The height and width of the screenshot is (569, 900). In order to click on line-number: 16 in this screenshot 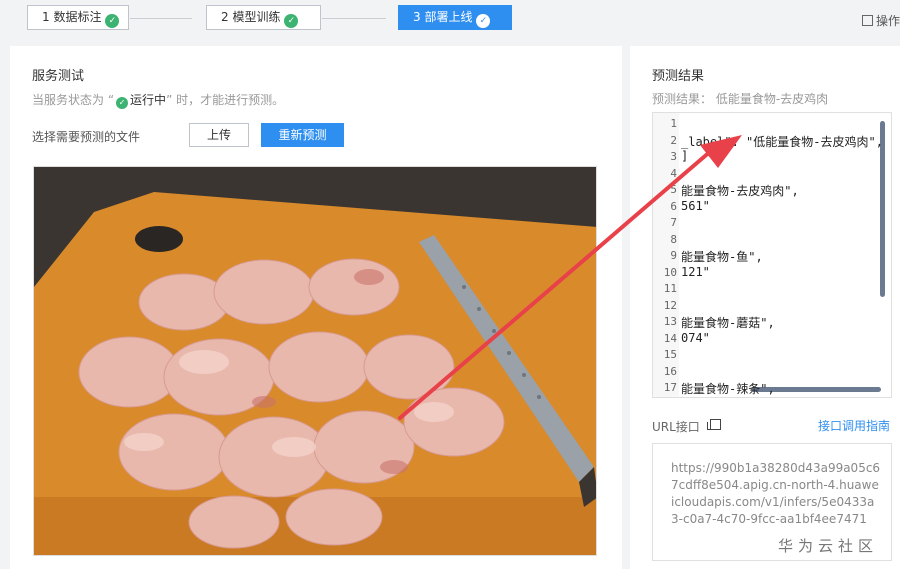, I will do `click(670, 371)`.